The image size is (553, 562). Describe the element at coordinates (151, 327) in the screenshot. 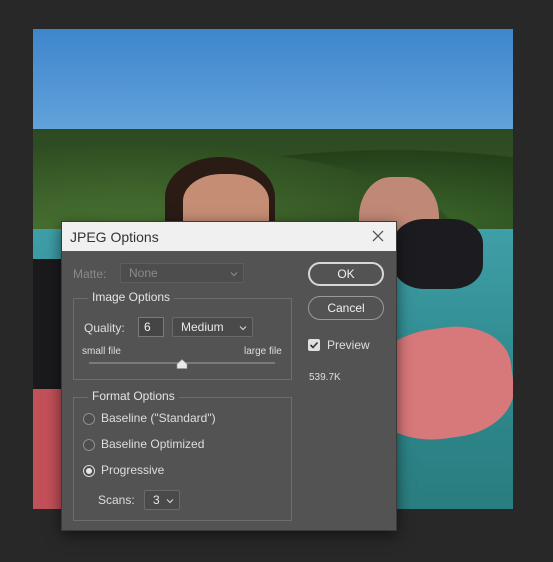

I see `quality-input: 6` at that location.